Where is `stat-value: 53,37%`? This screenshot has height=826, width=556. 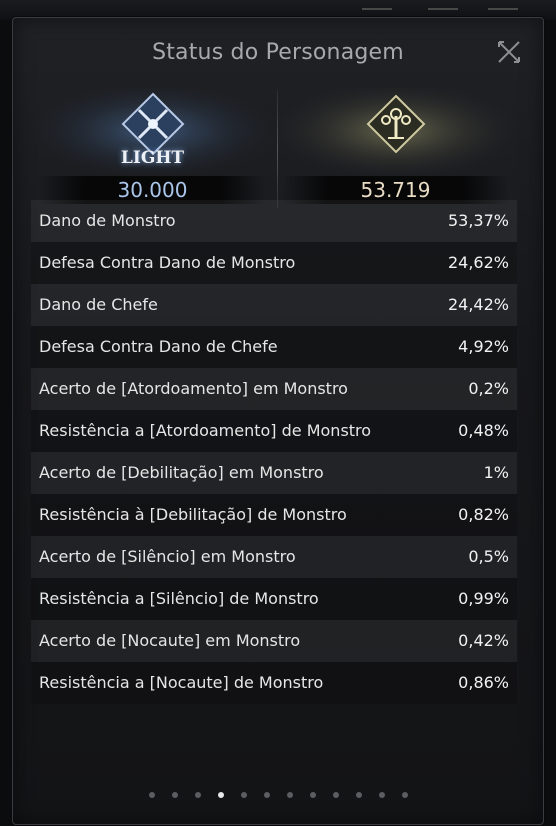 stat-value: 53,37% is located at coordinates (478, 220).